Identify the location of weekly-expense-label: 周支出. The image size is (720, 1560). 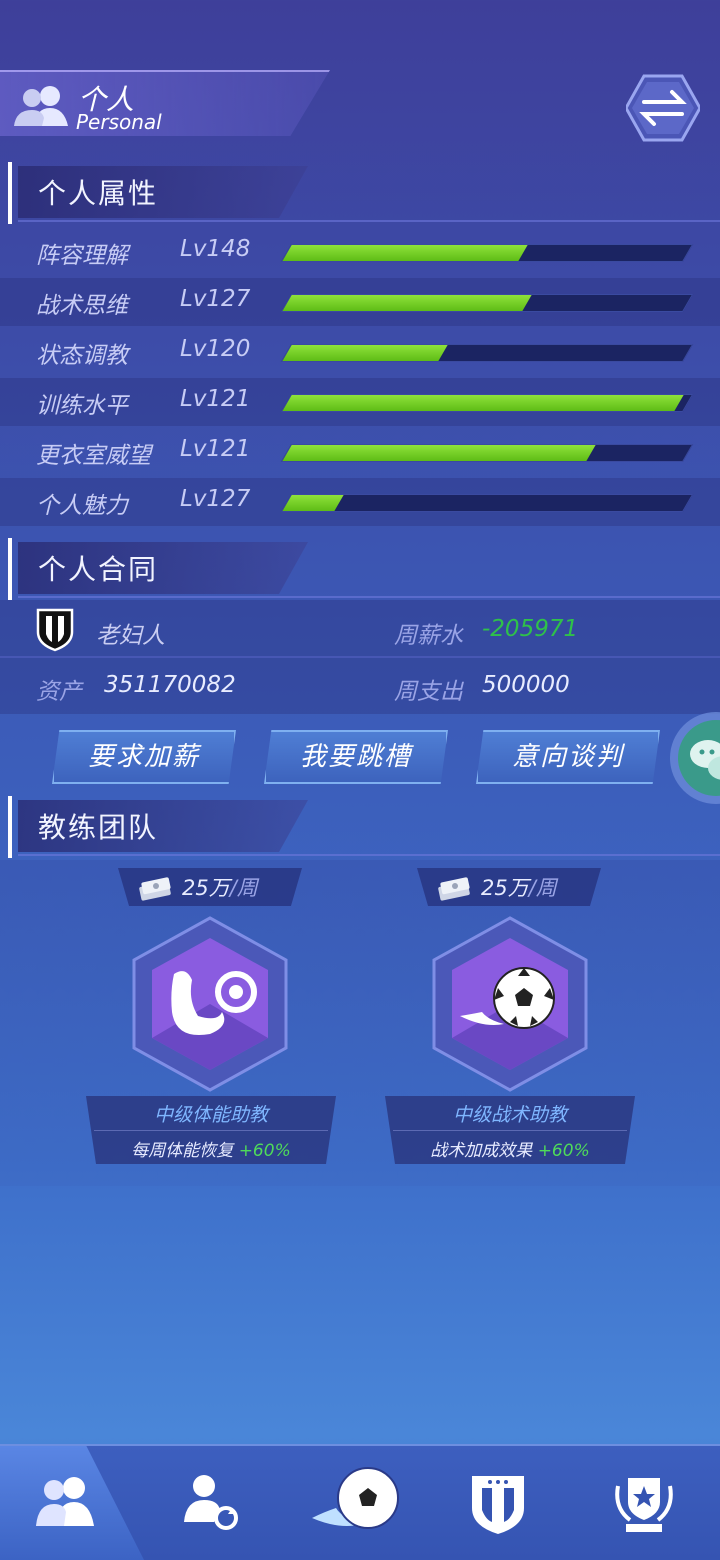
(428, 692).